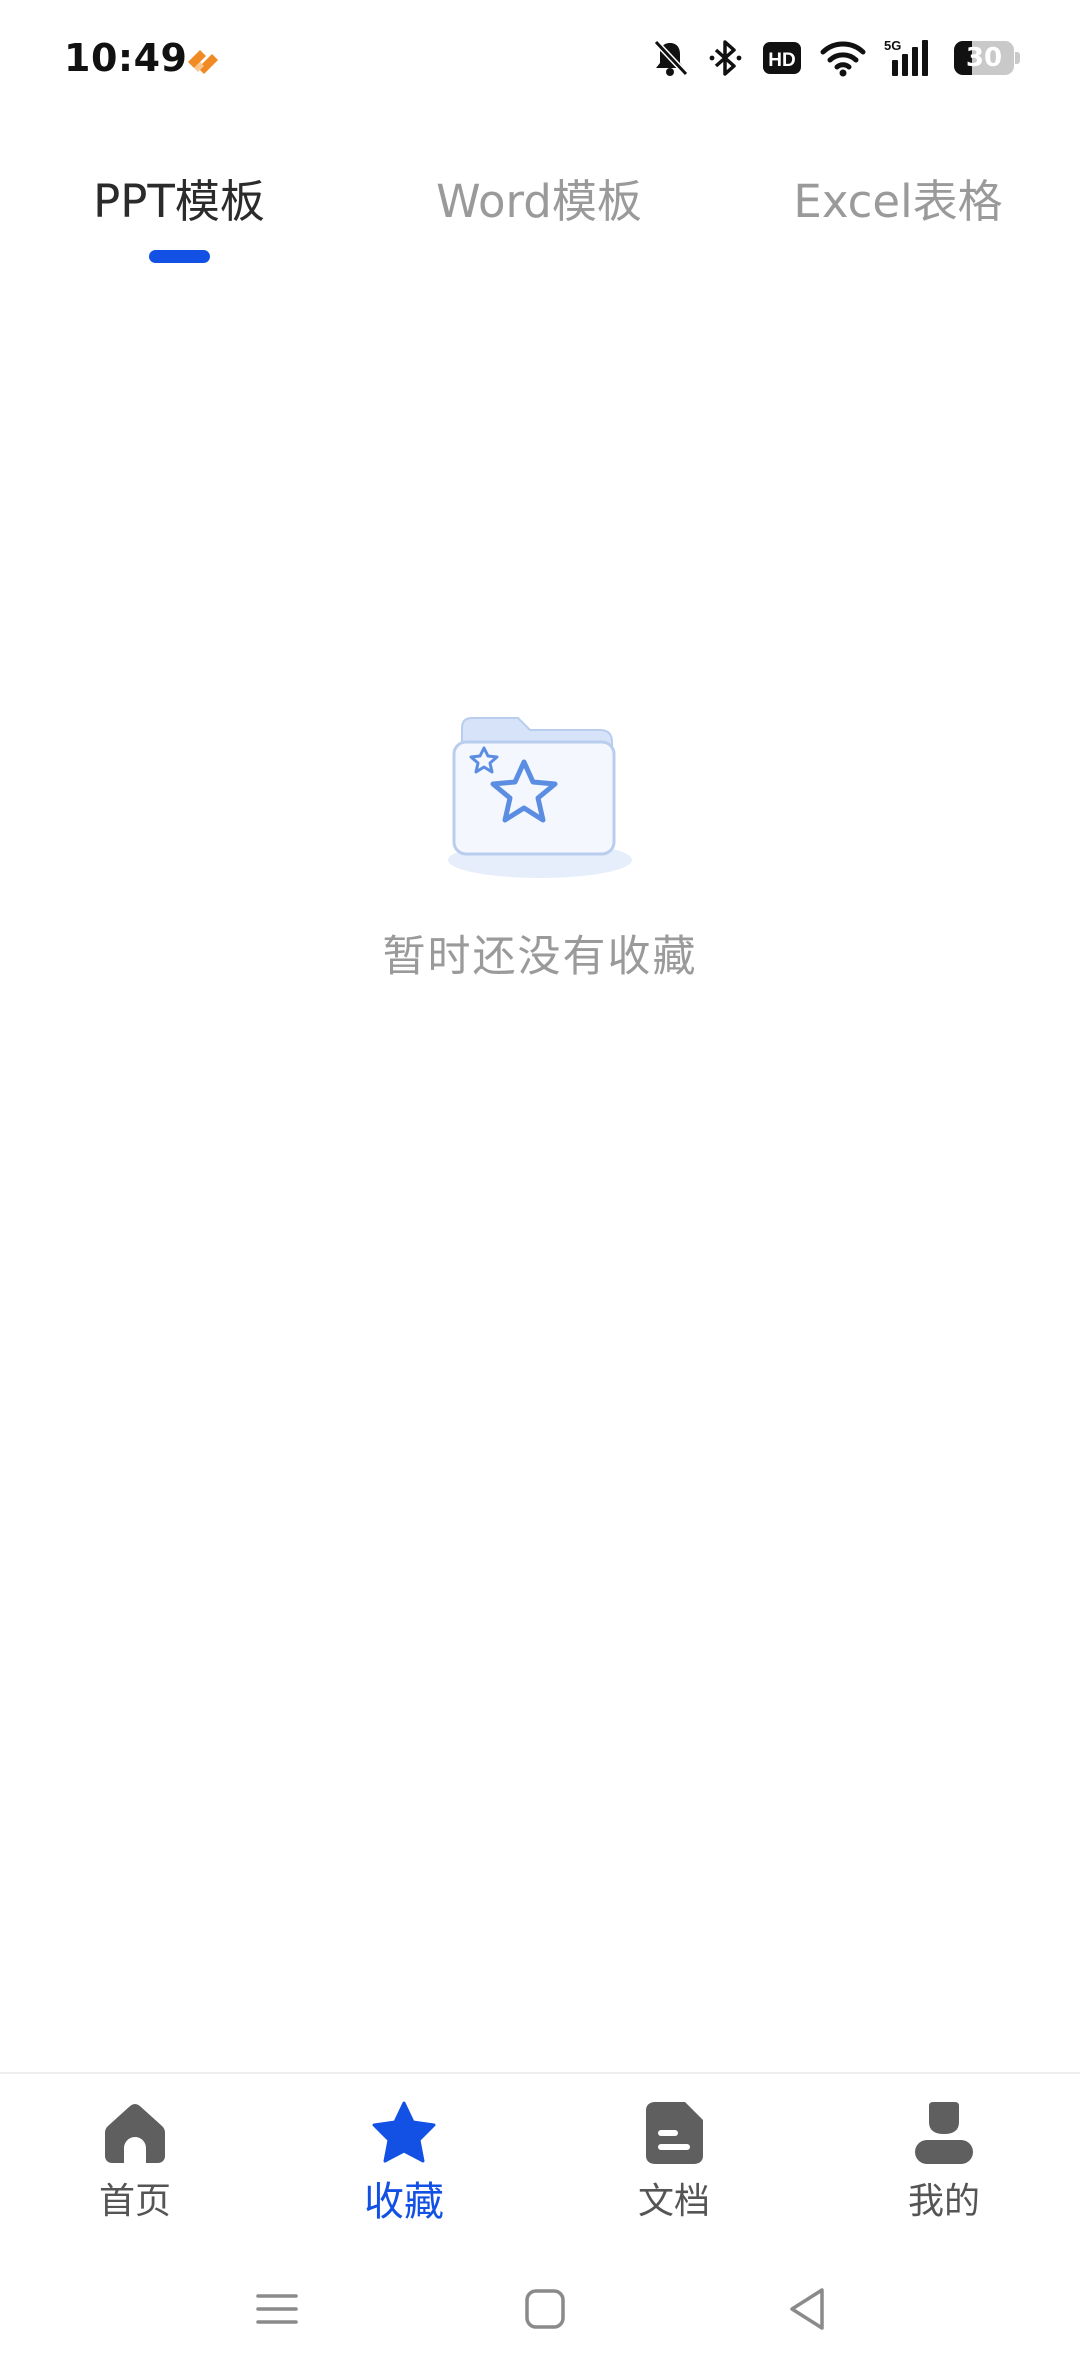  What do you see at coordinates (126, 58) in the screenshot?
I see `status-time: 10:49` at bounding box center [126, 58].